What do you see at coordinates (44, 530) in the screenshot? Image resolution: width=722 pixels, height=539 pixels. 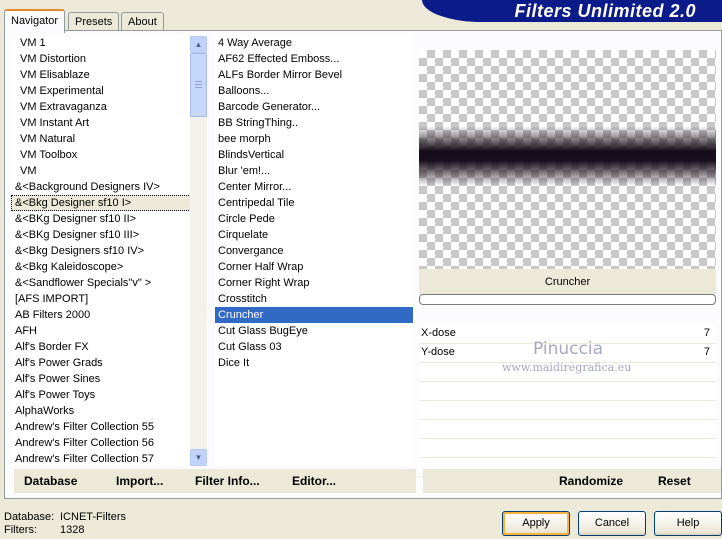 I see `status-filters: Filters: 1328` at bounding box center [44, 530].